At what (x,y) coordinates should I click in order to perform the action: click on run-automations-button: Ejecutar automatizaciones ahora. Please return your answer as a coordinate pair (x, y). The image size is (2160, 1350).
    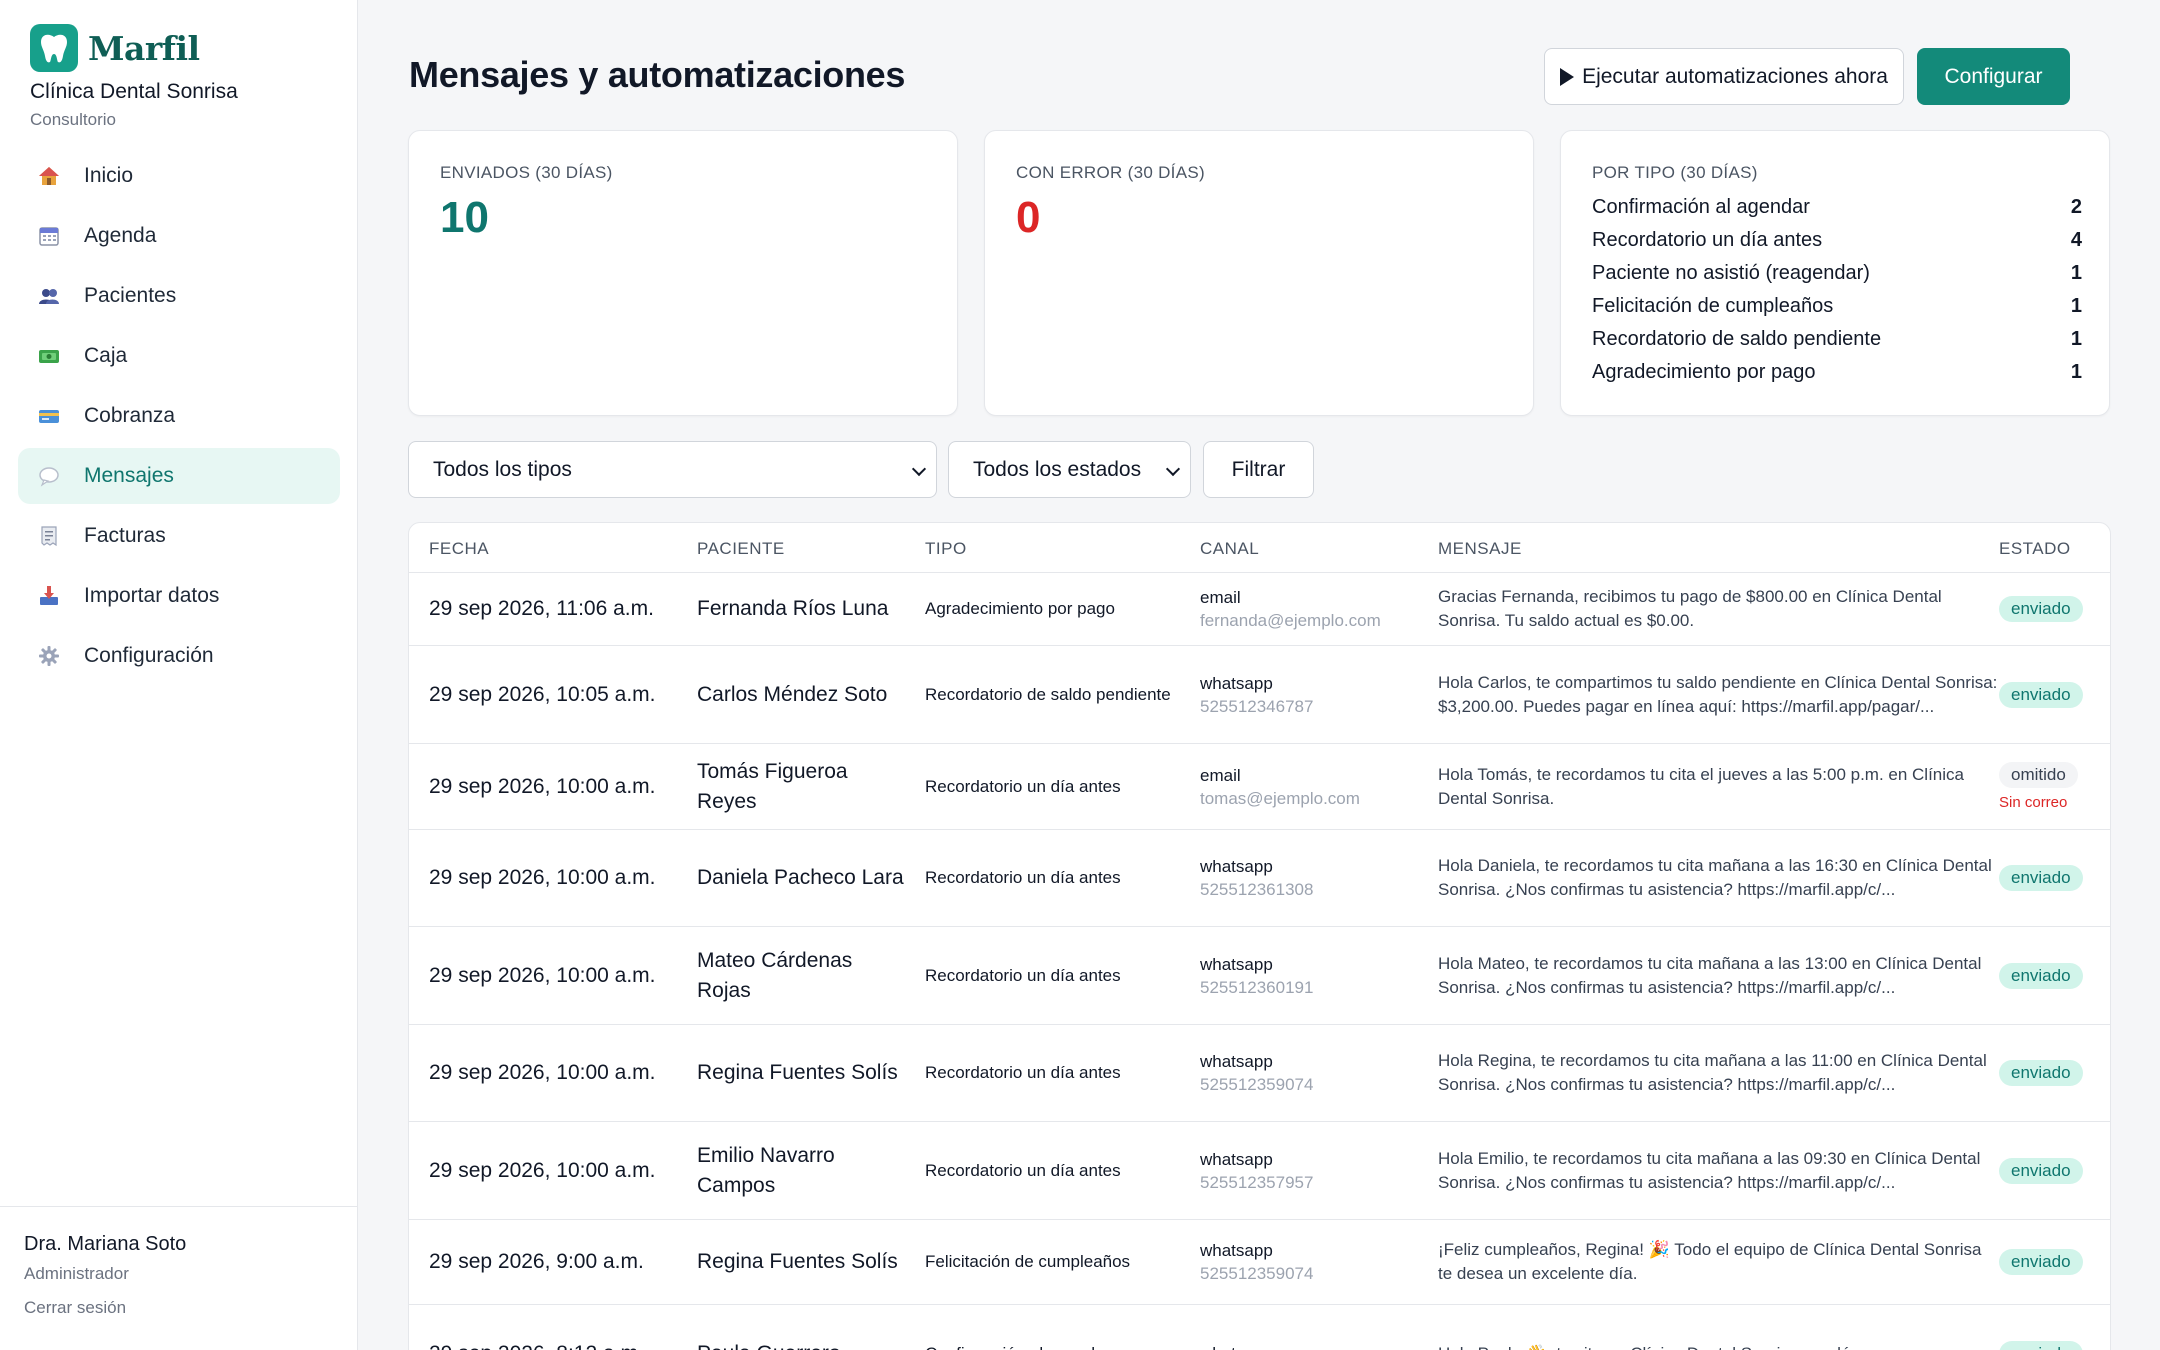
    Looking at the image, I should click on (1724, 76).